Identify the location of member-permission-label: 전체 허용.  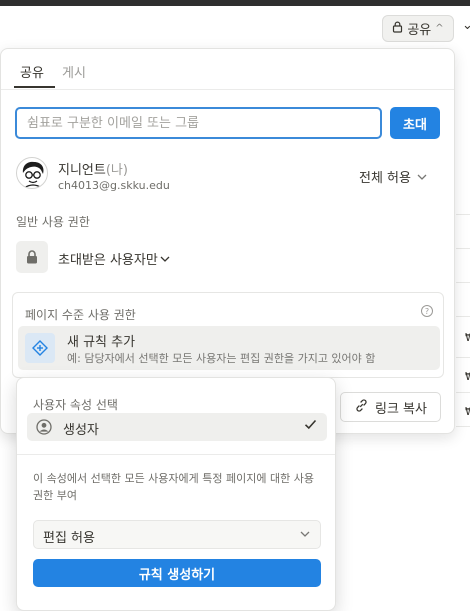
(385, 178).